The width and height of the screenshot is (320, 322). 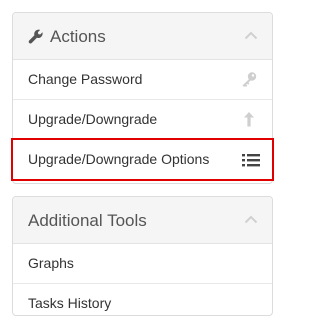 What do you see at coordinates (35, 36) in the screenshot?
I see `wrench-icon` at bounding box center [35, 36].